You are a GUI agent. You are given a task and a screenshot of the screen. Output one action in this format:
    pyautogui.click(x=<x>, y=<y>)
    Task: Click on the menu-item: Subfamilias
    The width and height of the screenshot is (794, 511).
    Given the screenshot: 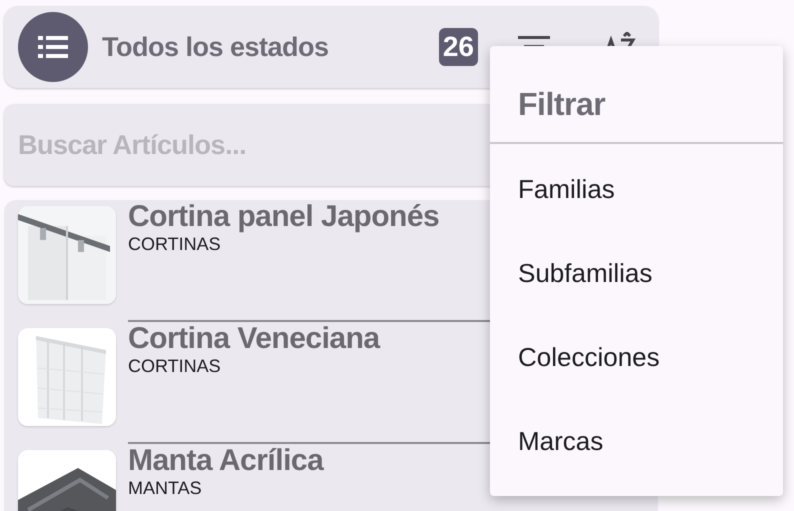 What is the action you would take?
    pyautogui.click(x=636, y=273)
    